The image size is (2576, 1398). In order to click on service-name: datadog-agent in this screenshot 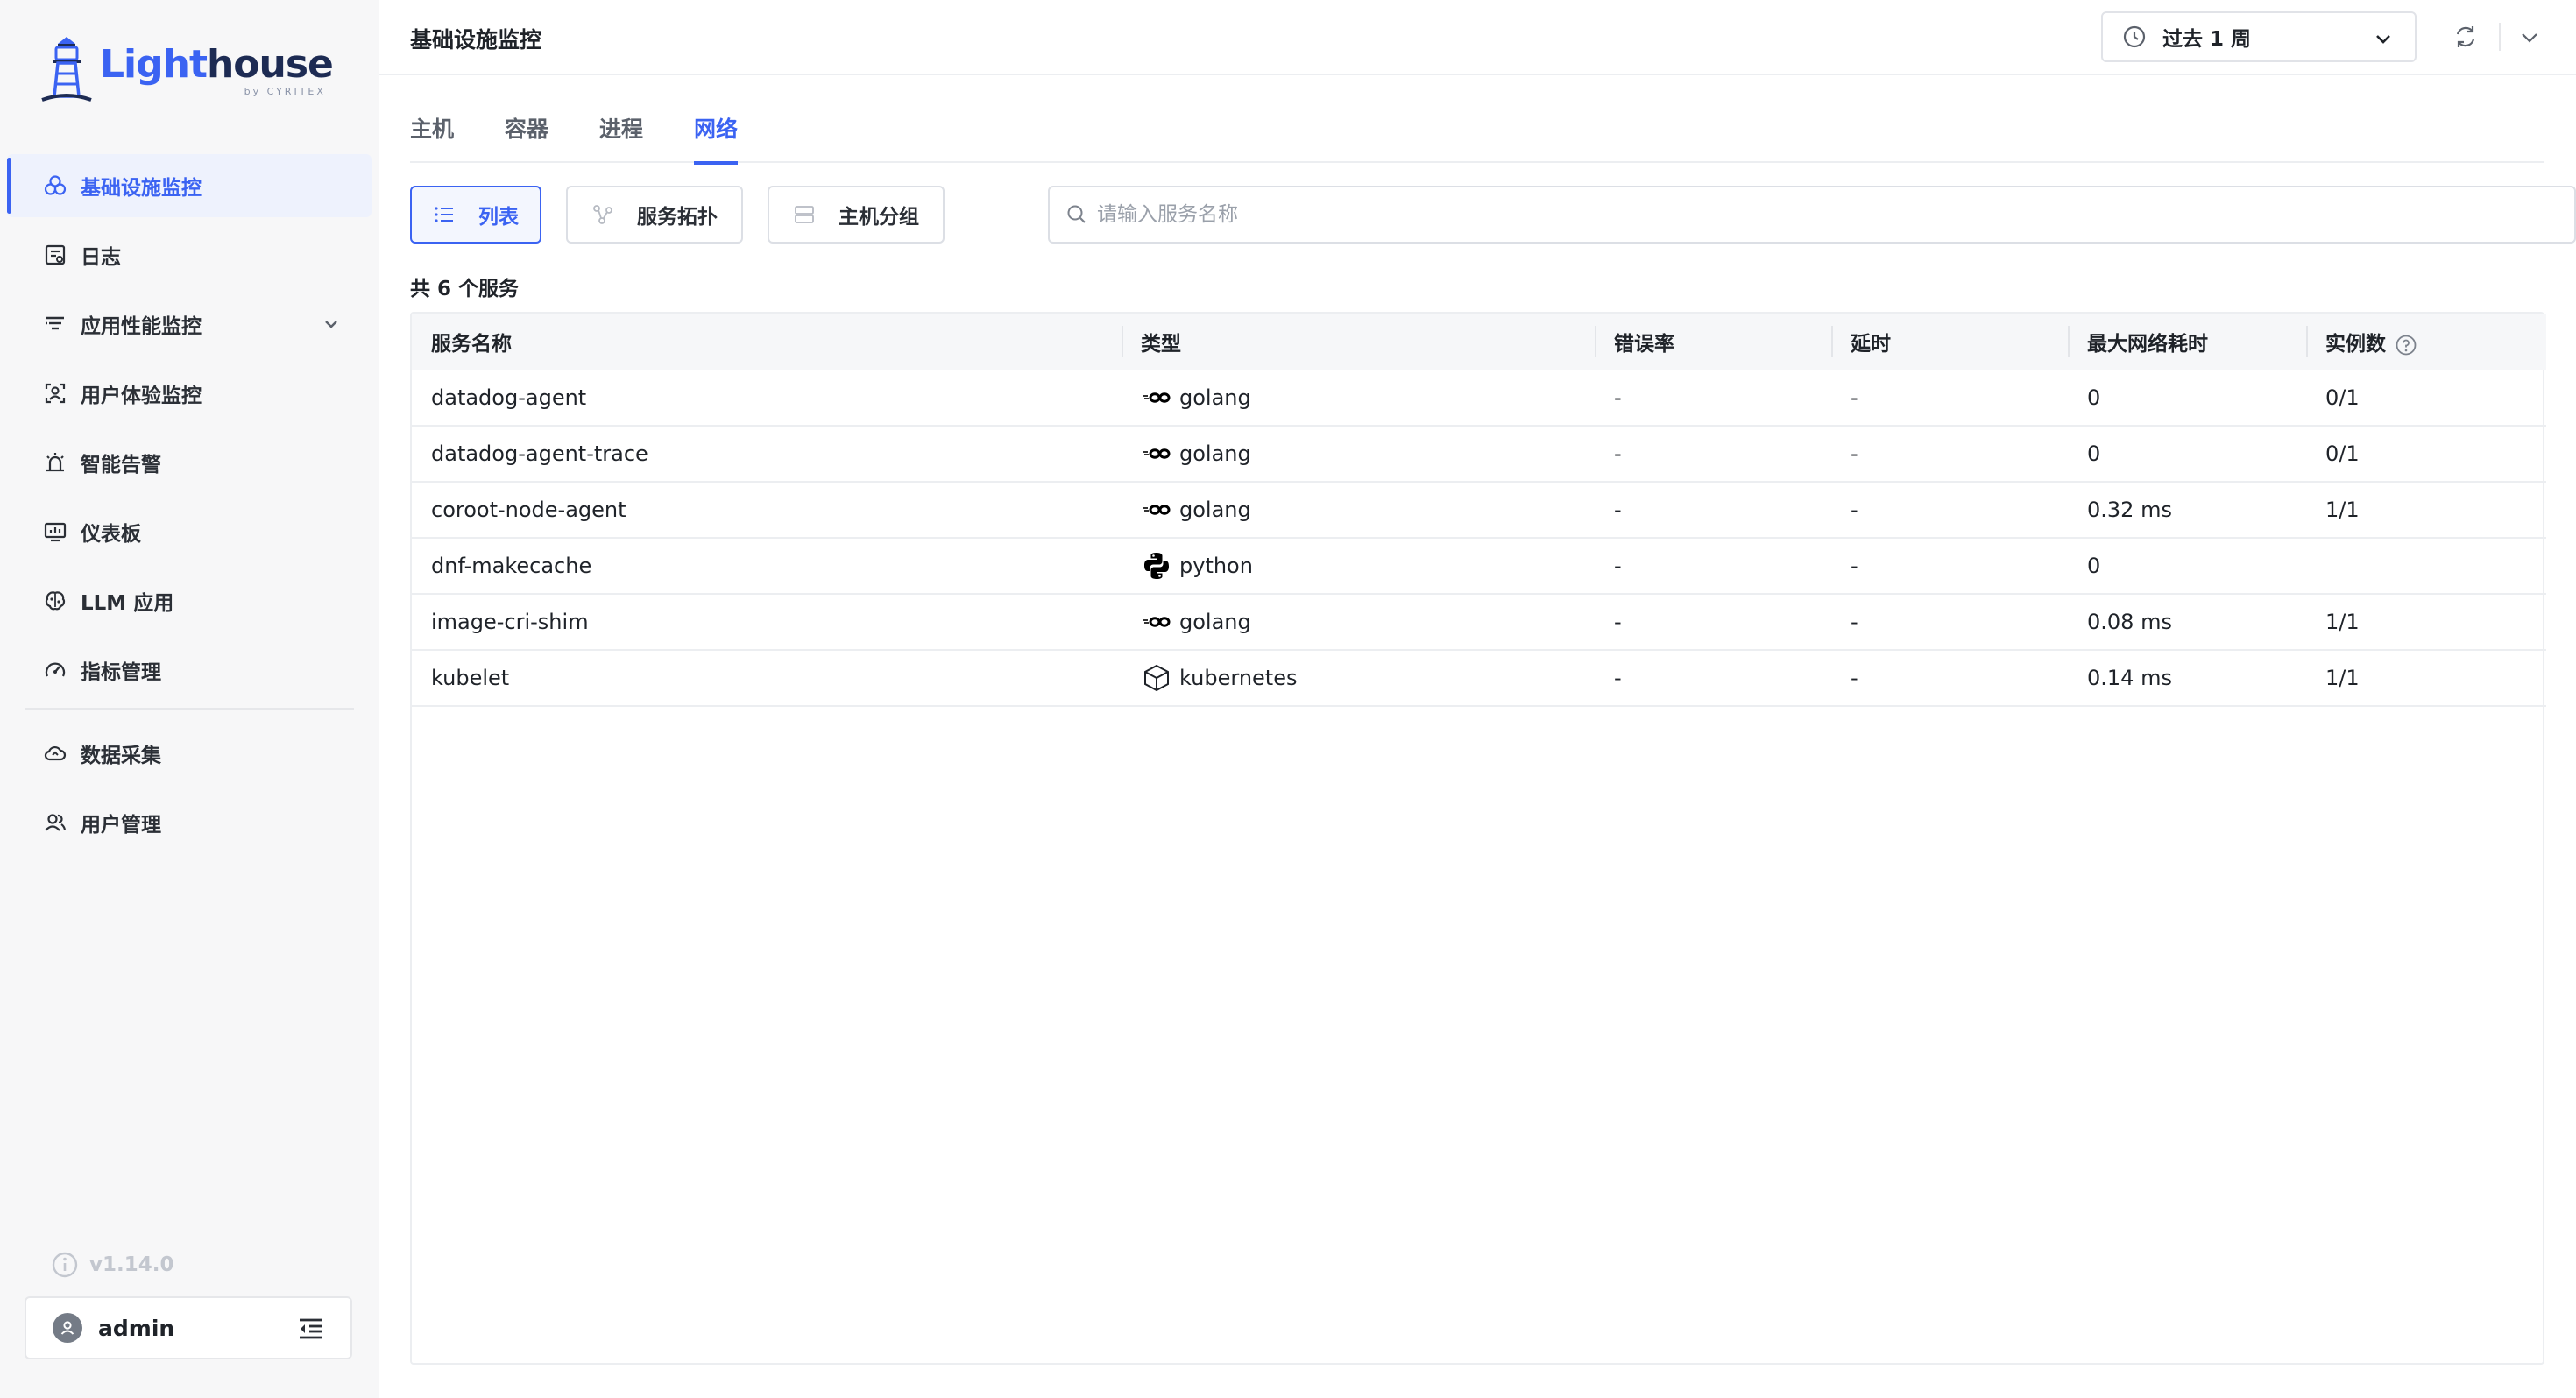, I will do `click(767, 398)`.